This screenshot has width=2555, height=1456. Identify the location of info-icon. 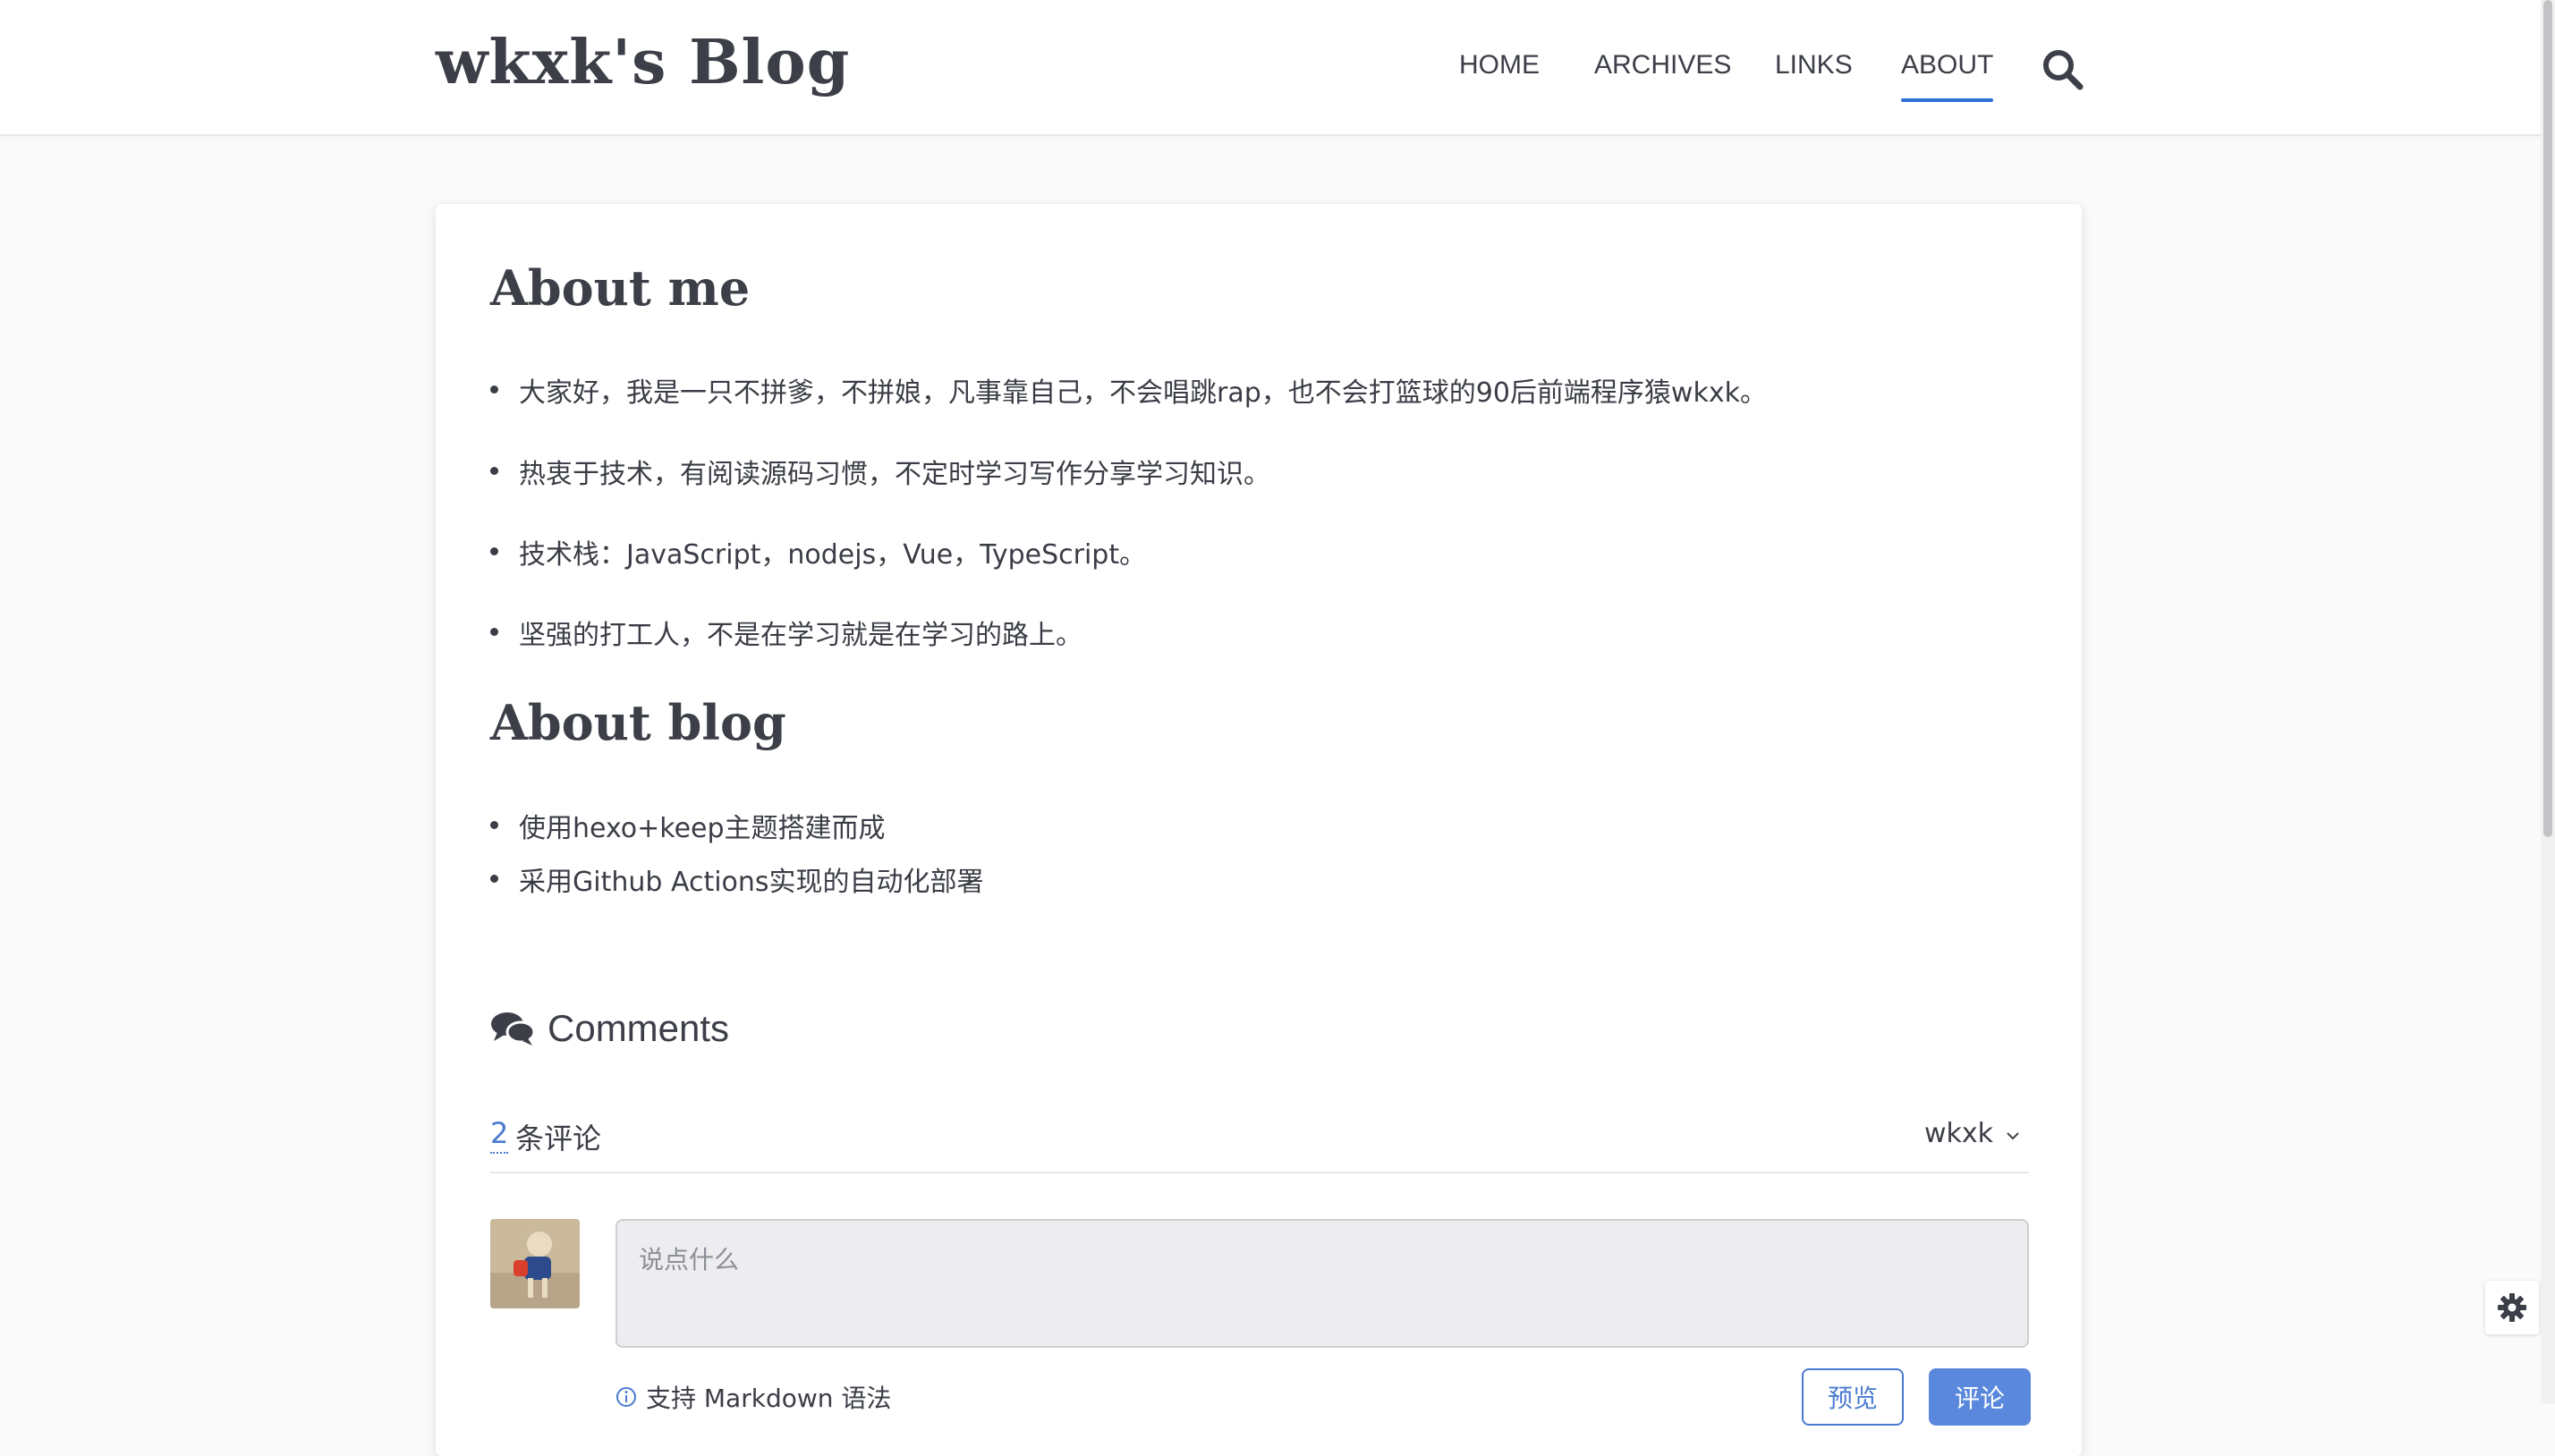
(626, 1397).